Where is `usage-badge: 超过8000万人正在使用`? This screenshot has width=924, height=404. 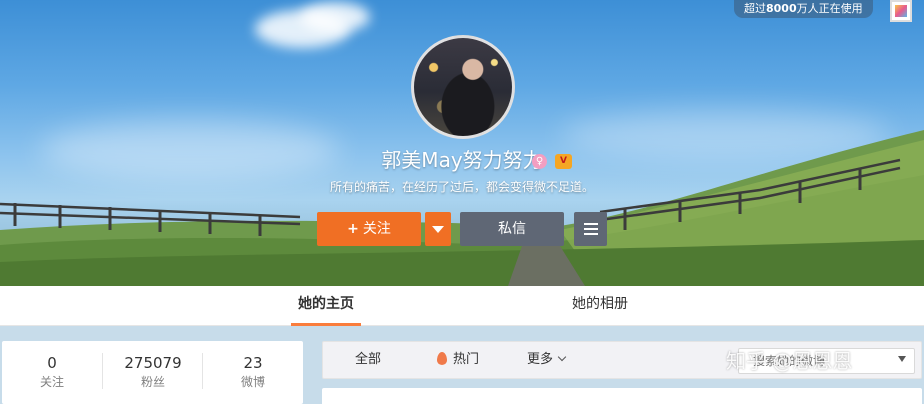
usage-badge: 超过8000万人正在使用 is located at coordinates (803, 9).